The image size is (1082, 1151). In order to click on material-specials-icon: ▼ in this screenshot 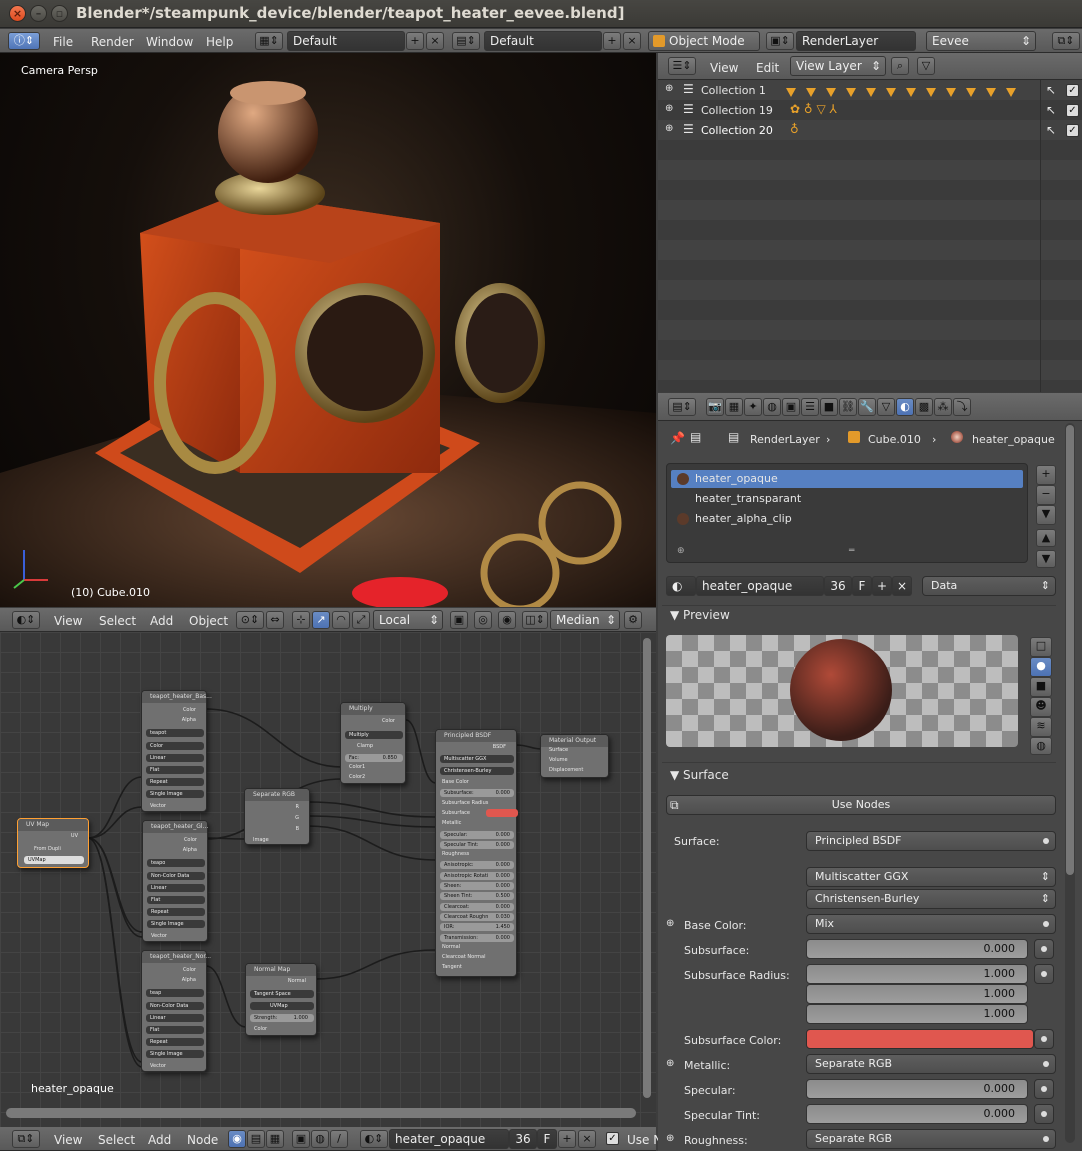, I will do `click(1046, 515)`.